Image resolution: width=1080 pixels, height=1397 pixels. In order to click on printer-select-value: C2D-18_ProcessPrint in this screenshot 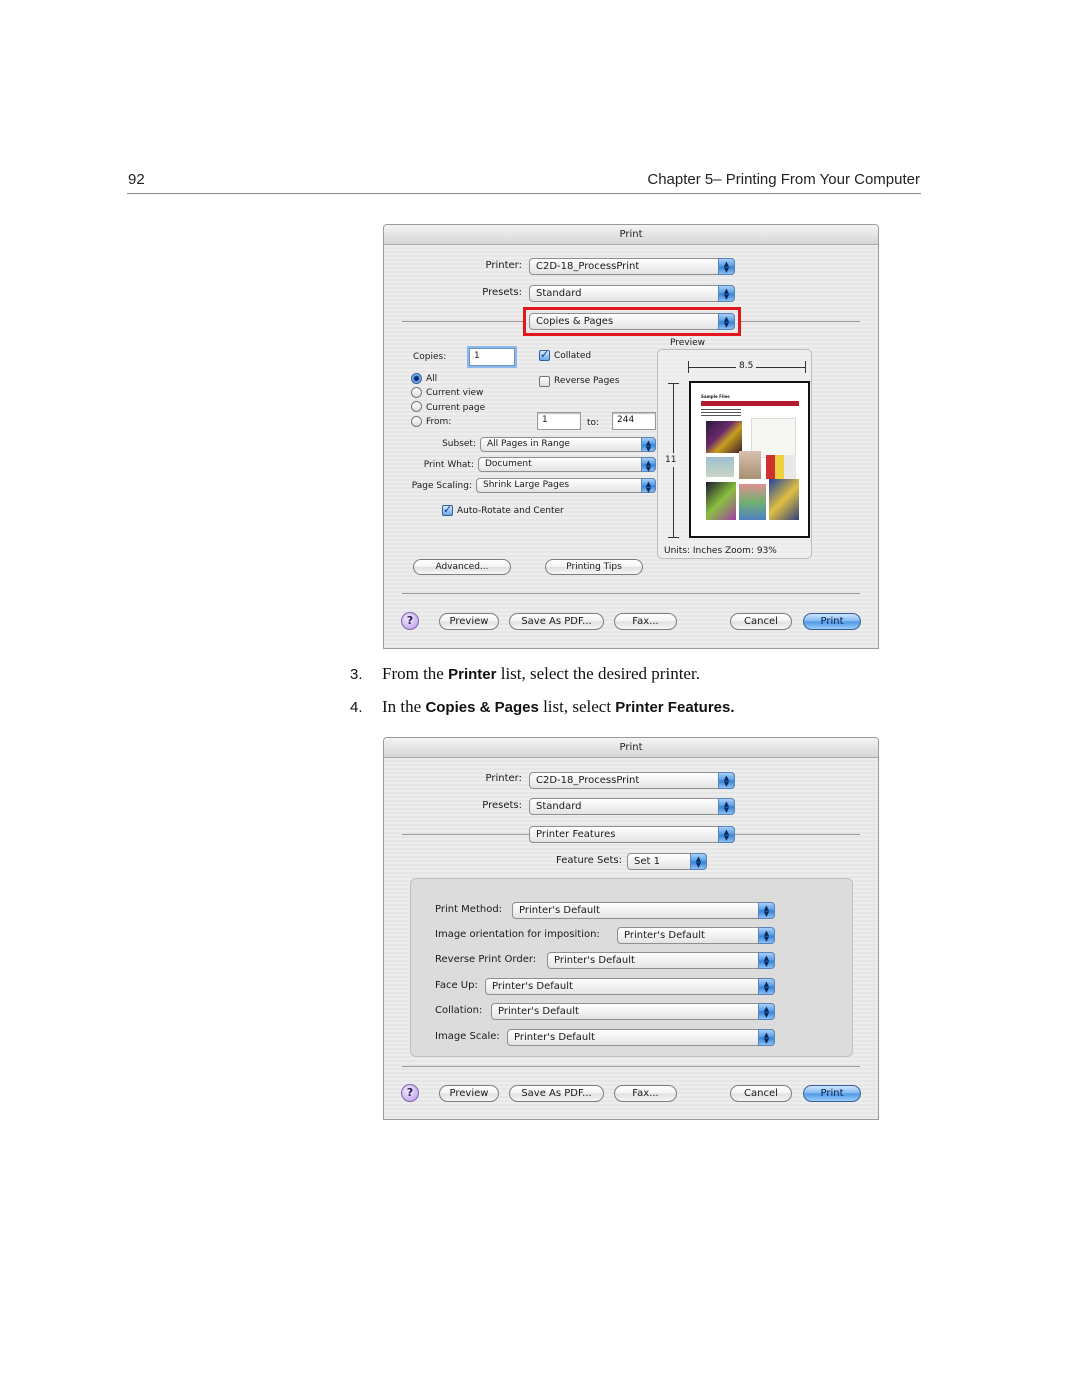, I will do `click(588, 266)`.